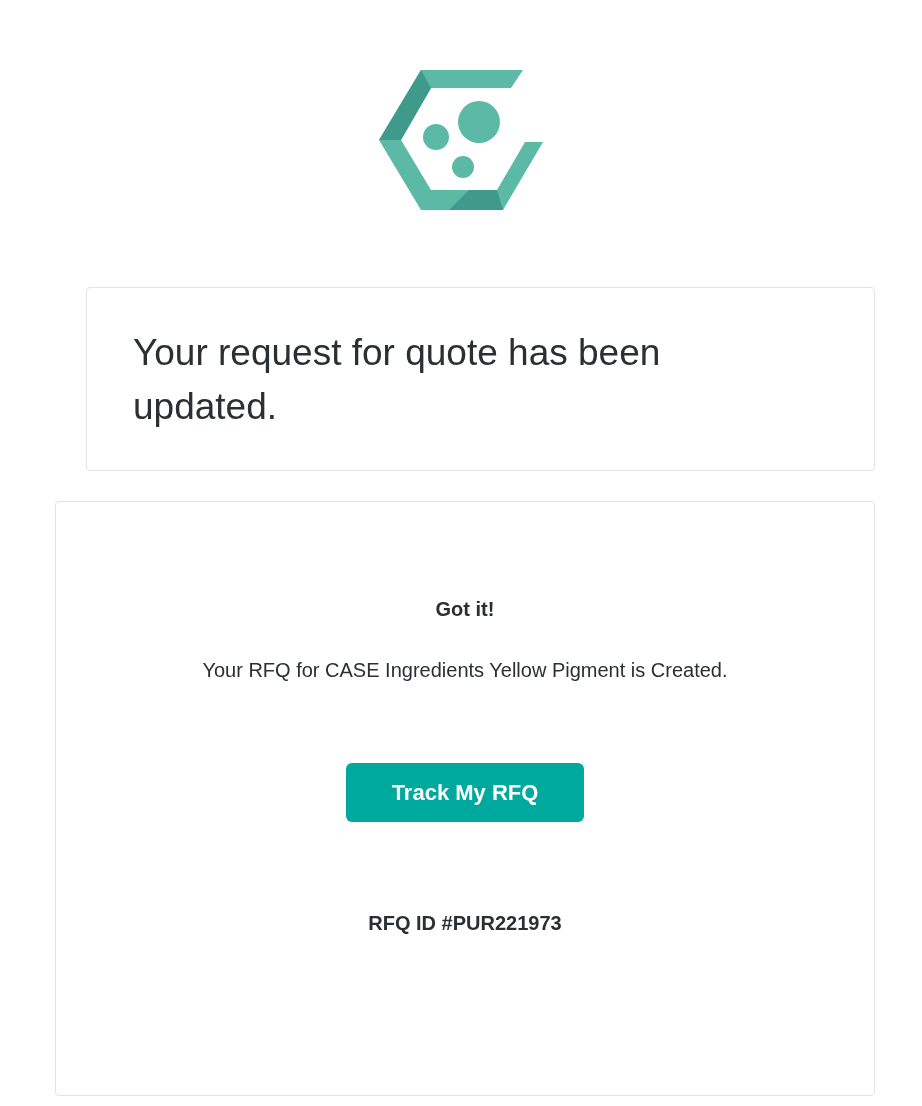 The image size is (922, 1106). What do you see at coordinates (465, 670) in the screenshot?
I see `confirmation-message: Your RFQ for CASE Ingredients Yellow Pigment is Created.` at bounding box center [465, 670].